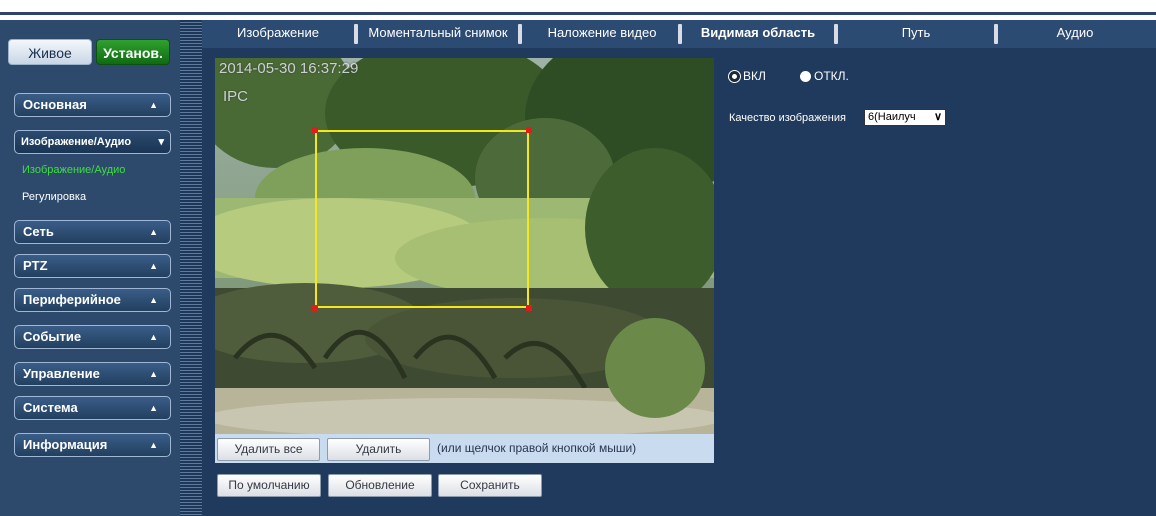  I want to click on menu-system-label: Система, so click(50, 407).